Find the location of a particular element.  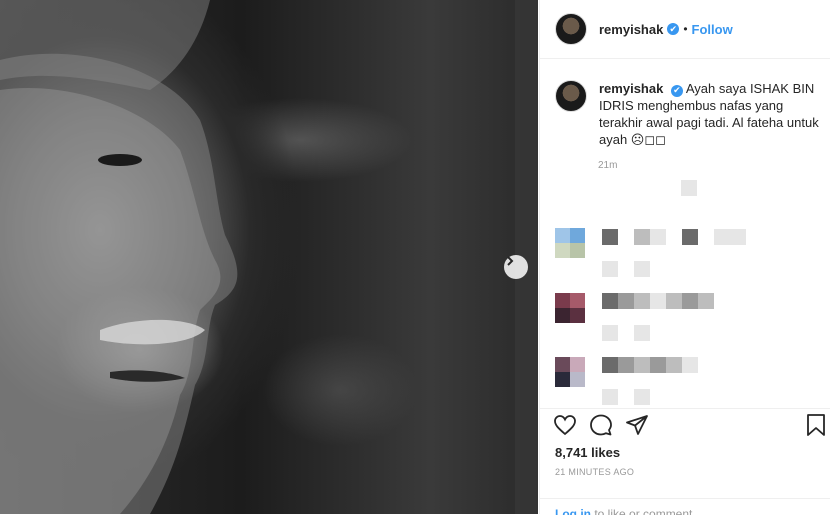

comment-icon is located at coordinates (601, 425).